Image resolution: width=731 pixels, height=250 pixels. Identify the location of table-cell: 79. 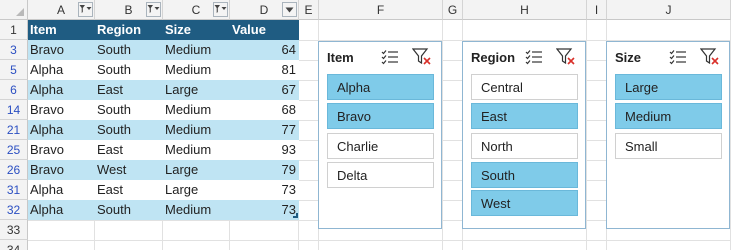
(264, 170).